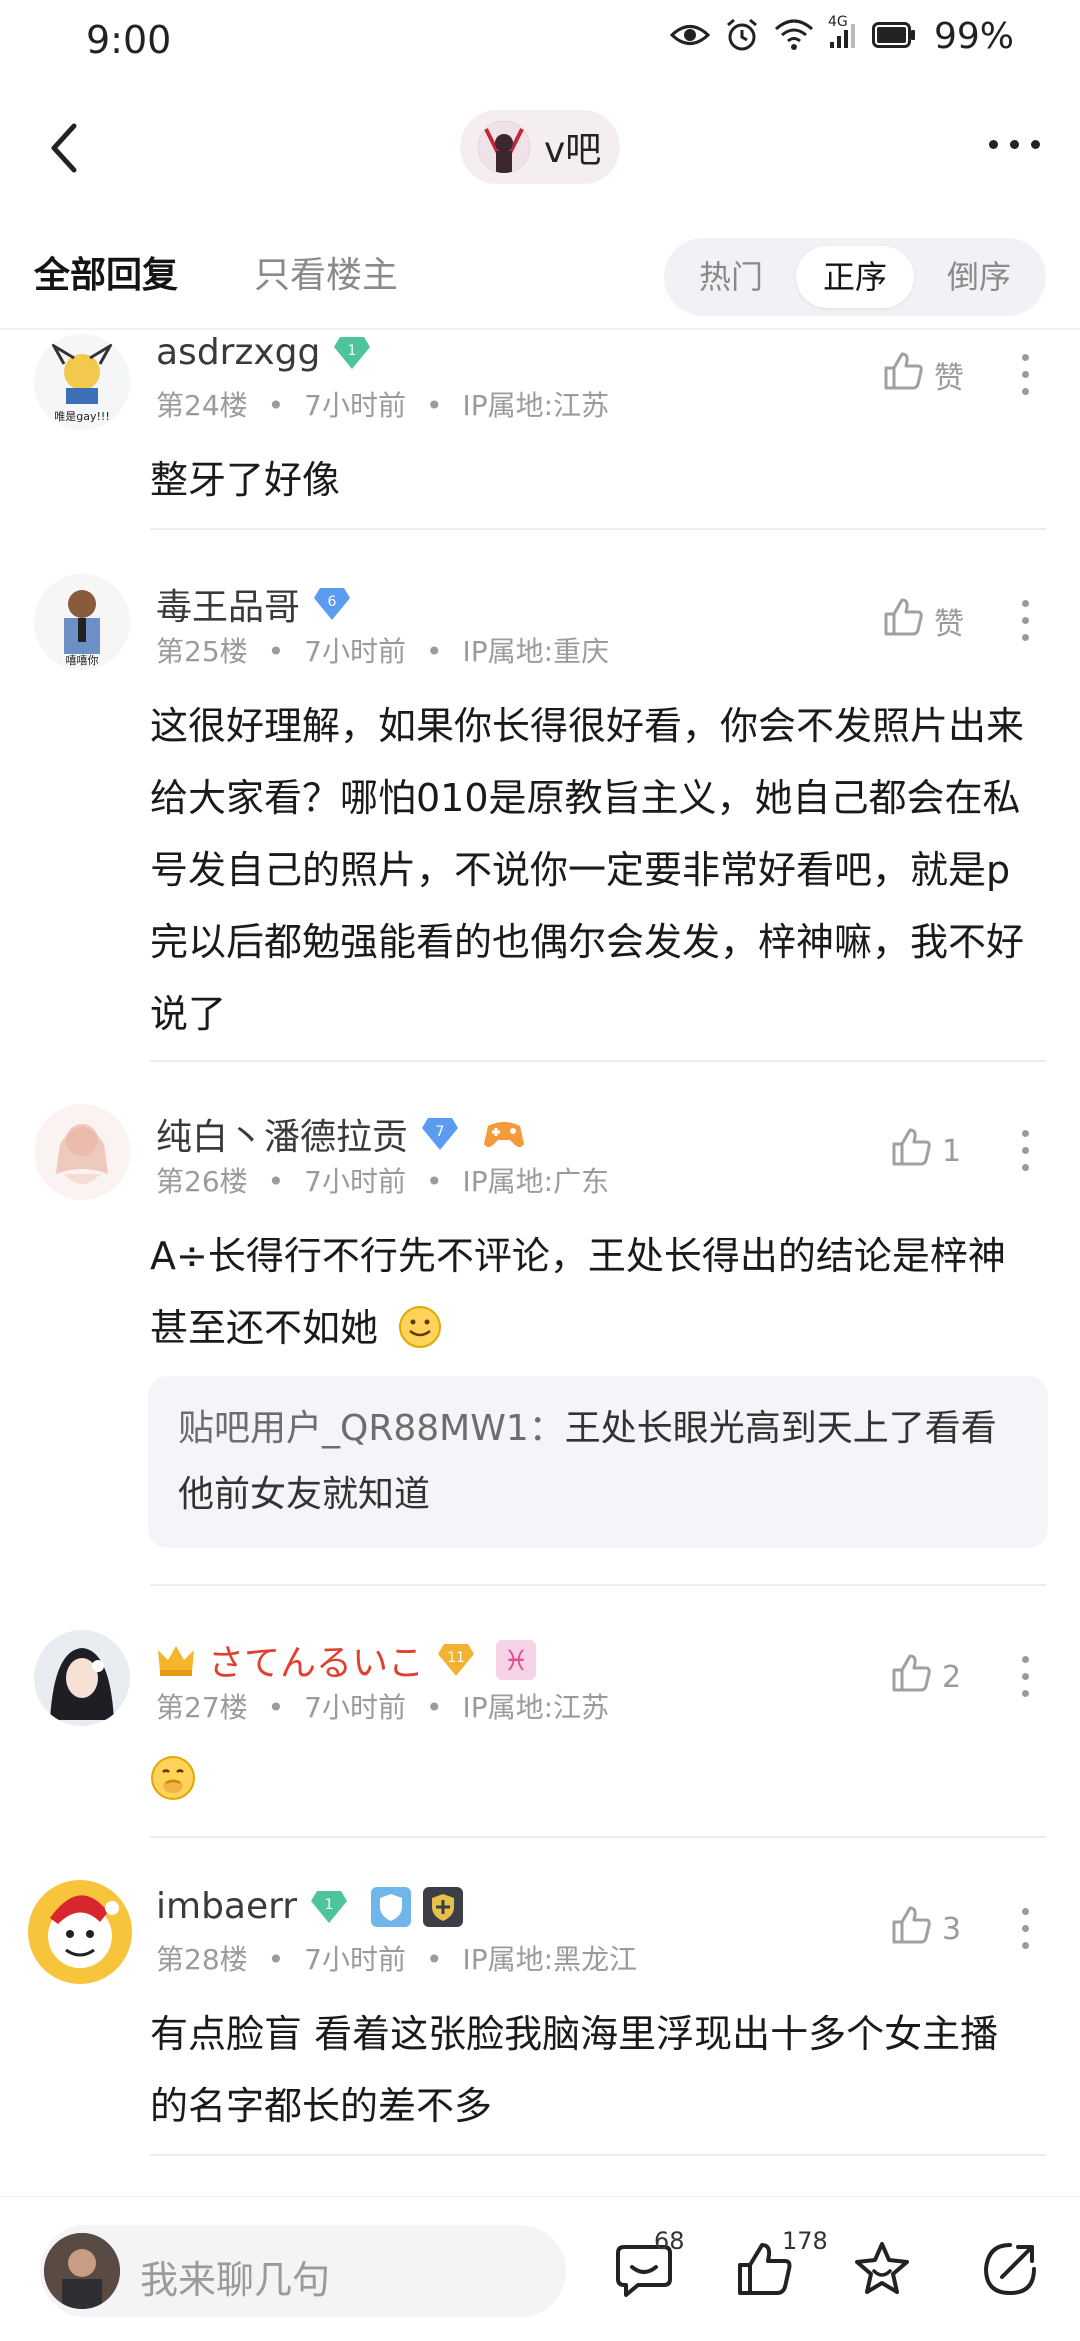  I want to click on username: 毒王品哥, so click(228, 604).